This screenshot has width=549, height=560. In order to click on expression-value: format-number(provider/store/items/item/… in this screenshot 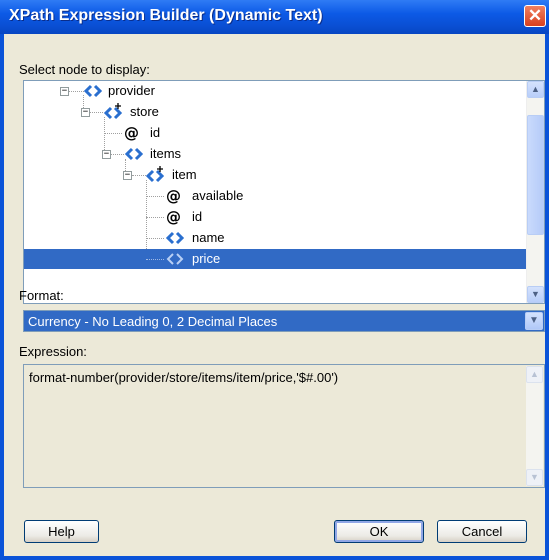, I will do `click(184, 377)`.